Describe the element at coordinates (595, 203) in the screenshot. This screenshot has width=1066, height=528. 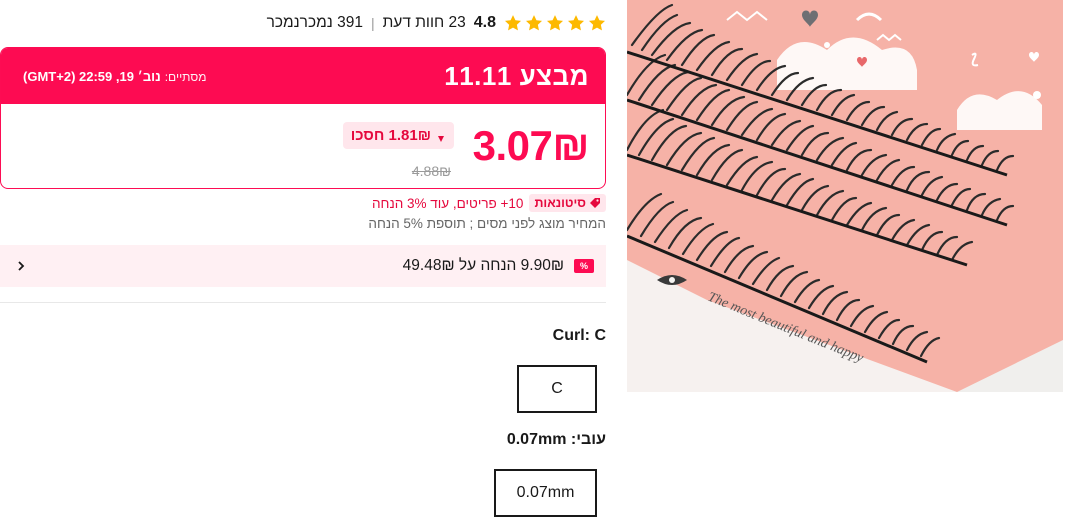
I see `tag-icon` at that location.